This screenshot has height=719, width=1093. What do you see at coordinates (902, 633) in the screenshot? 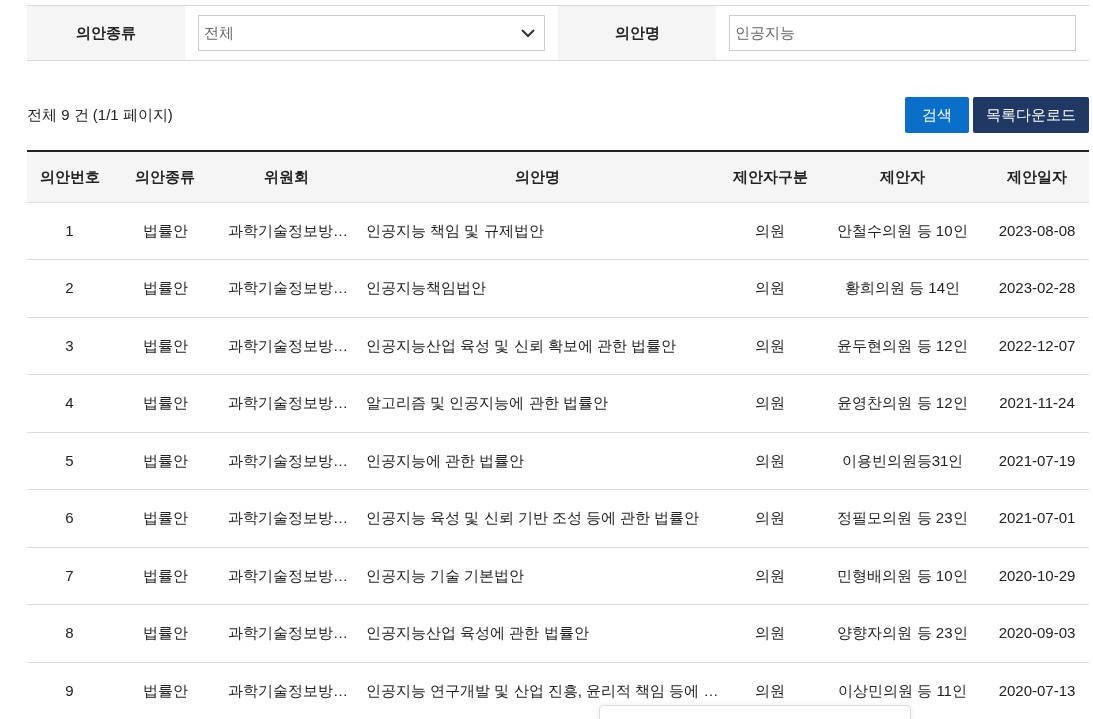
I see `table-cell: 양향자의원 등 23인` at bounding box center [902, 633].